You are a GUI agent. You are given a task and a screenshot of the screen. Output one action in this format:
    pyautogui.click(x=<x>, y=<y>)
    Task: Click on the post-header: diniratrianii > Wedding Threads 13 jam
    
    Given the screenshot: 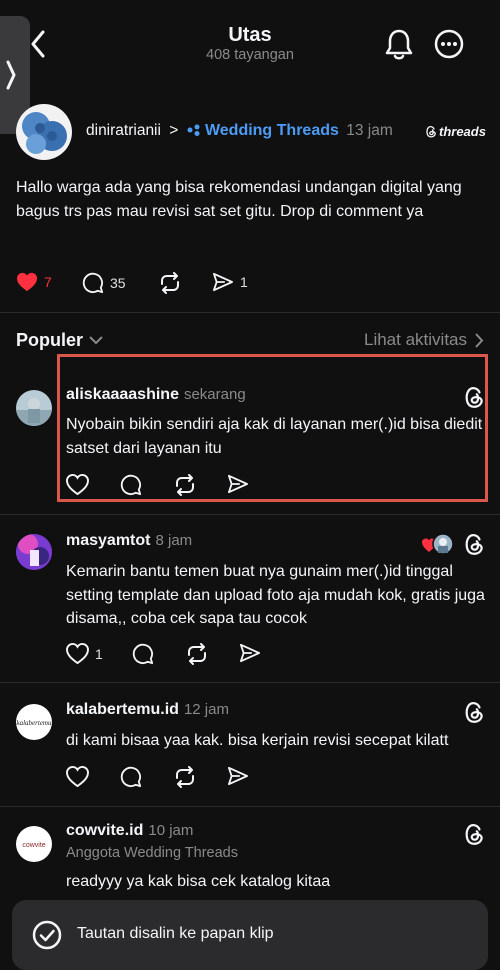 What is the action you would take?
    pyautogui.click(x=239, y=131)
    